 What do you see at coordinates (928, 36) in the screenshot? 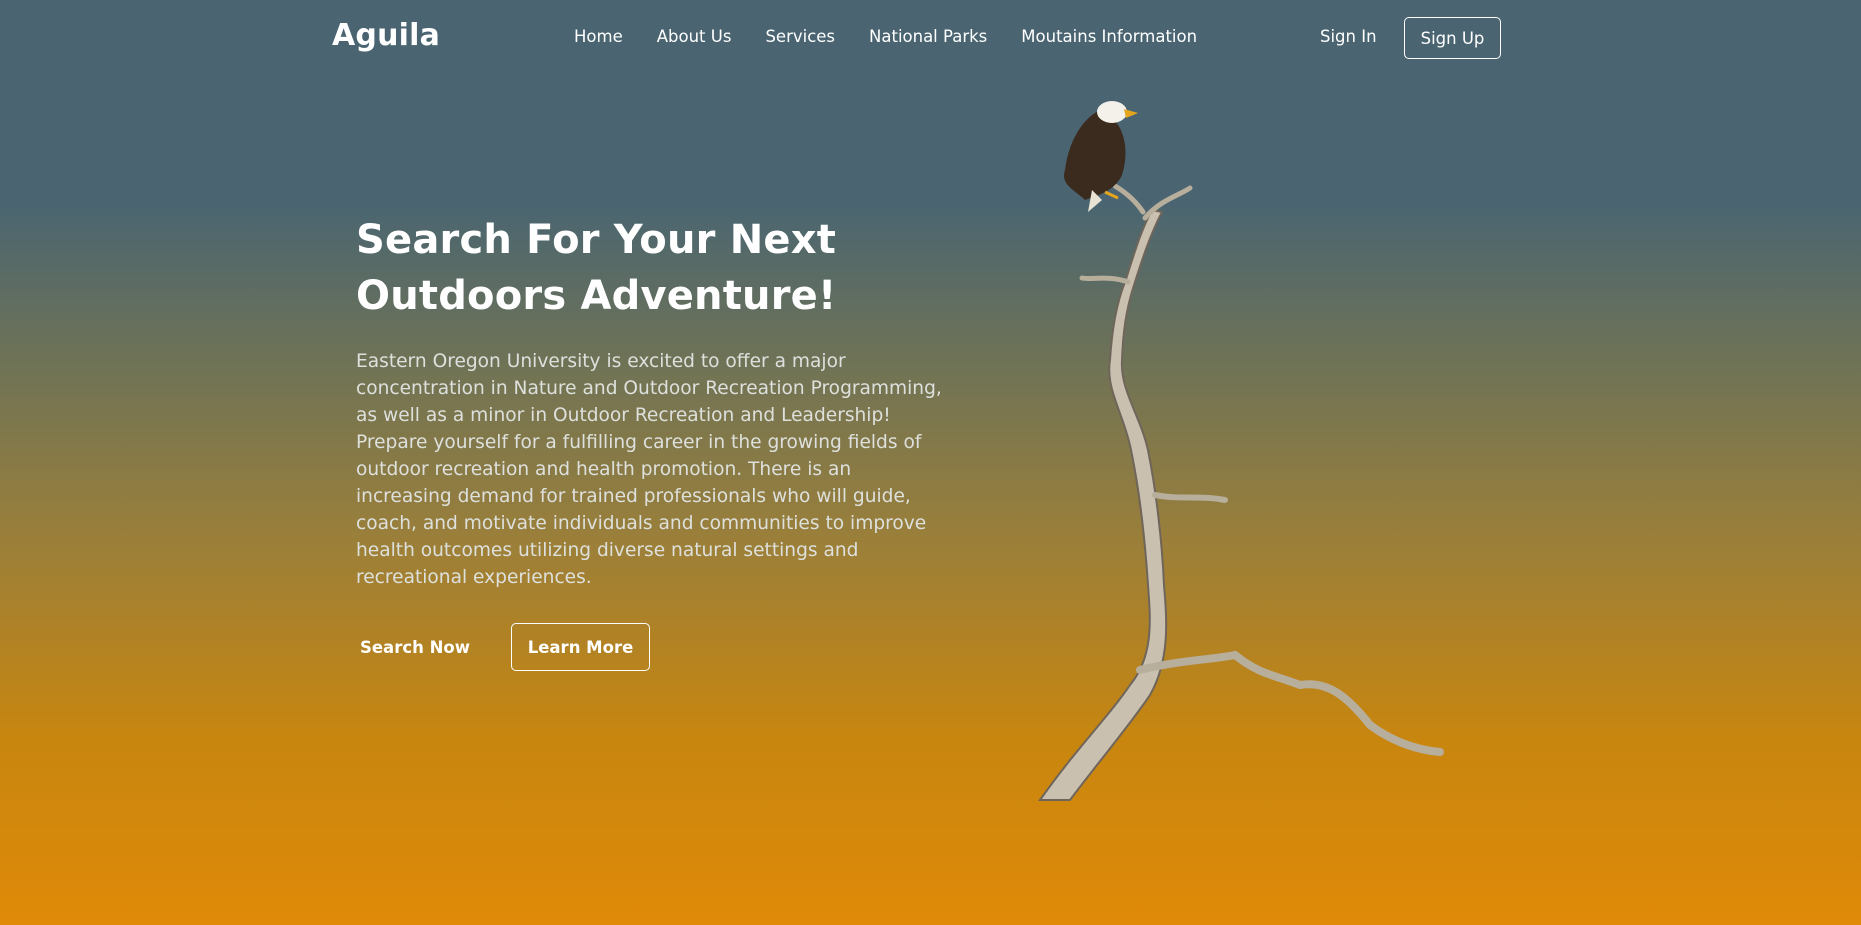
I see `nav-link-national-parks: National Parks` at bounding box center [928, 36].